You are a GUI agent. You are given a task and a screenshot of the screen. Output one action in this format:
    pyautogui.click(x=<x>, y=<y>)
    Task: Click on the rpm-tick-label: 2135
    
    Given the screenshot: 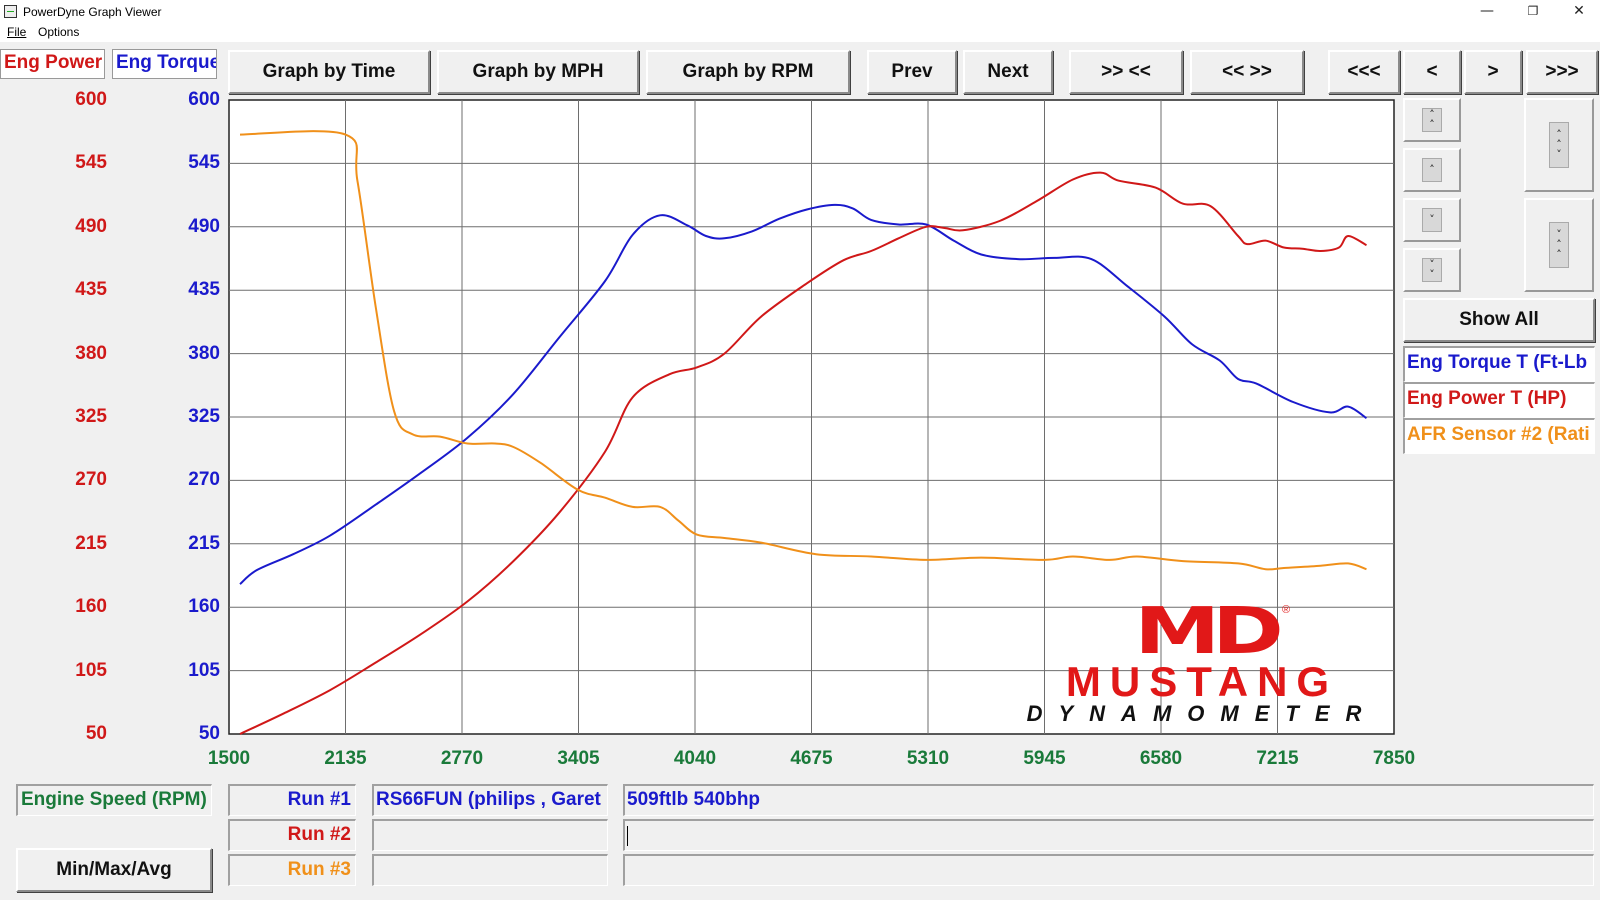 What is the action you would take?
    pyautogui.click(x=345, y=758)
    